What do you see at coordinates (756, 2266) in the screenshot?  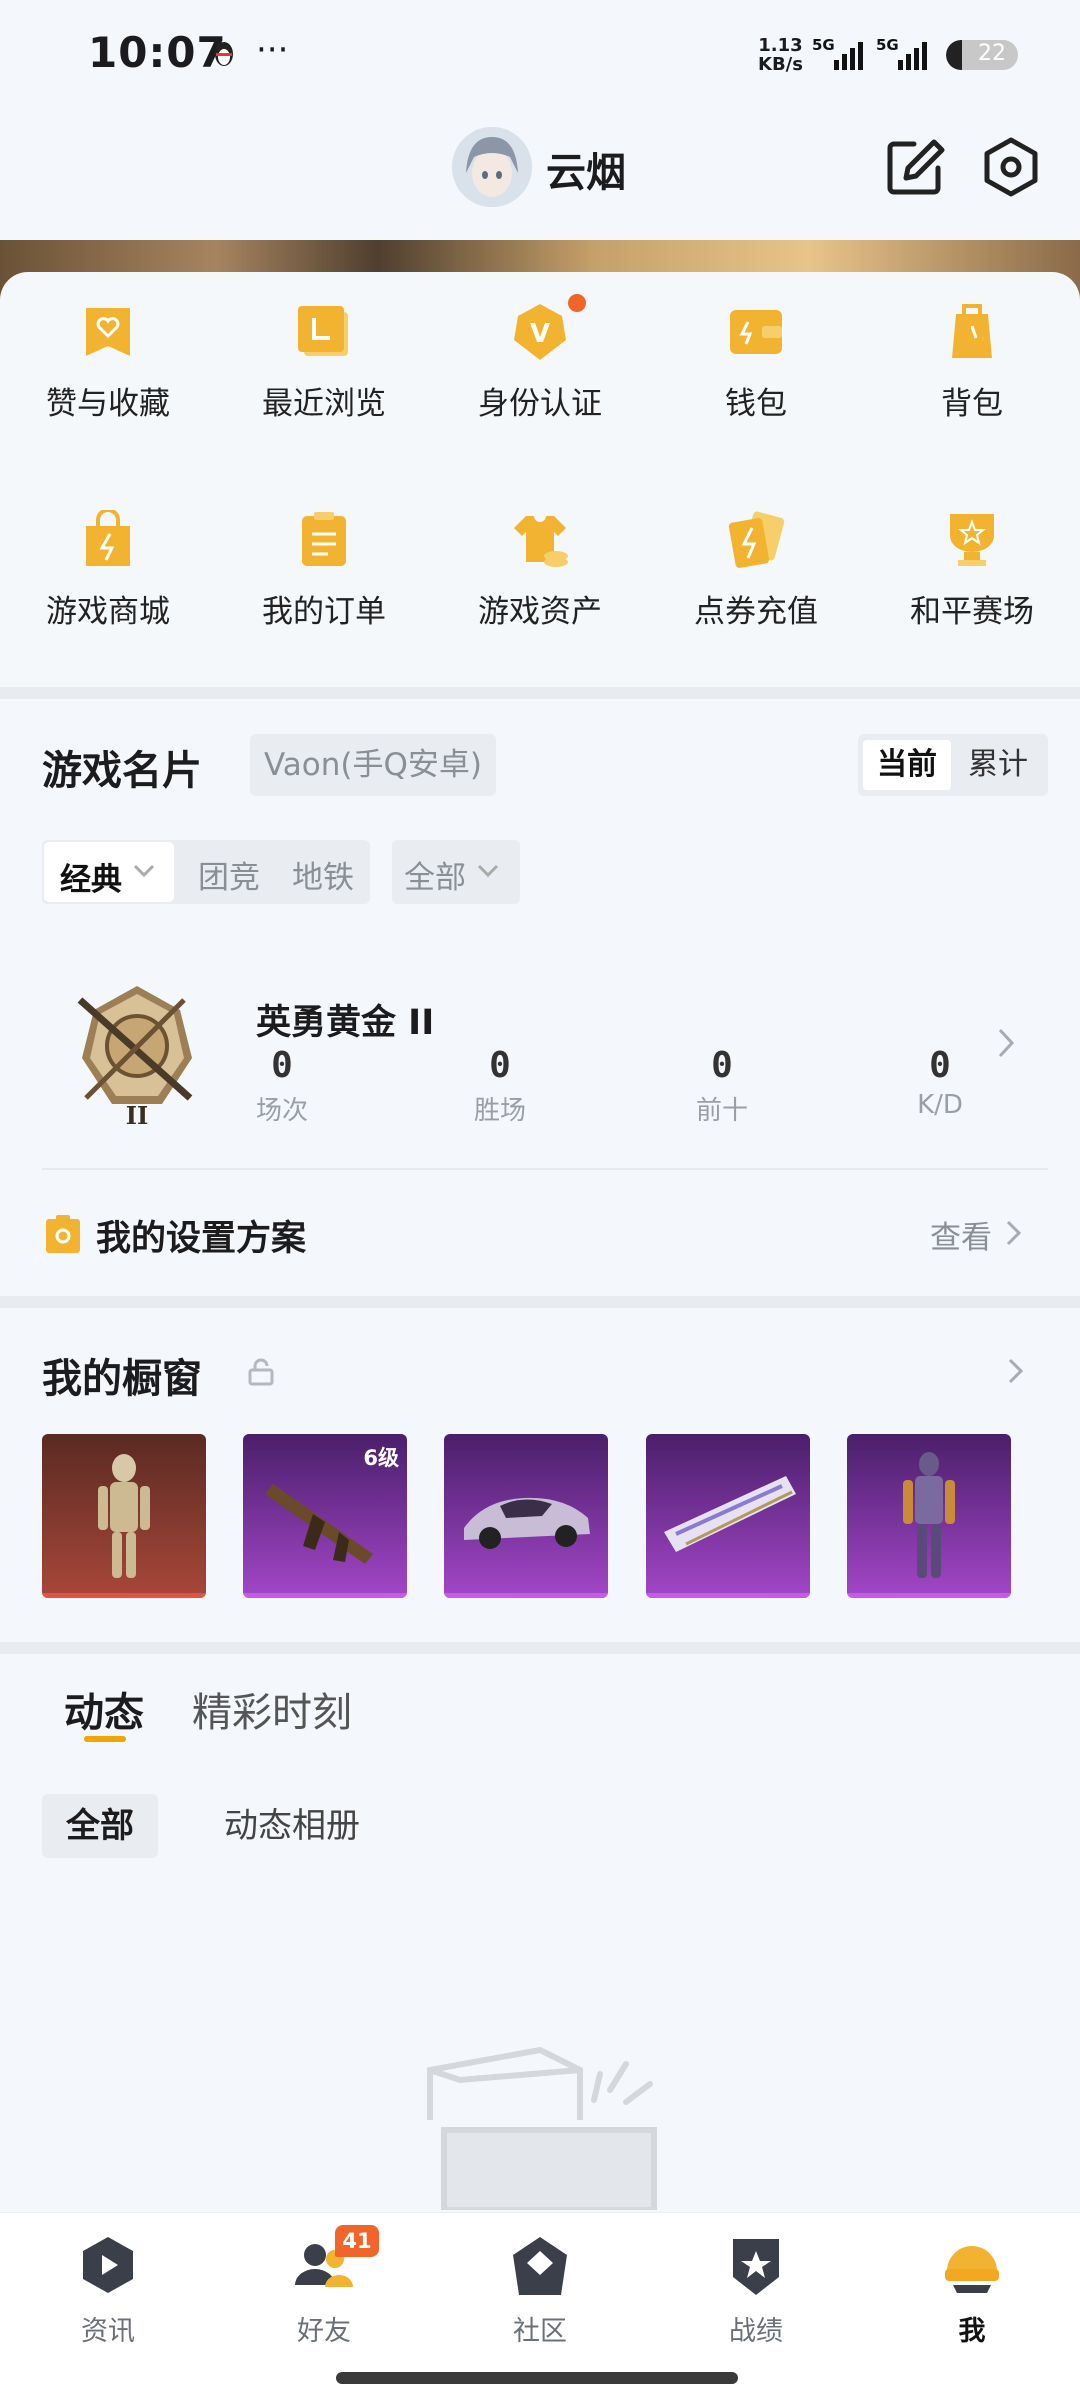 I see `battle-record-icon` at bounding box center [756, 2266].